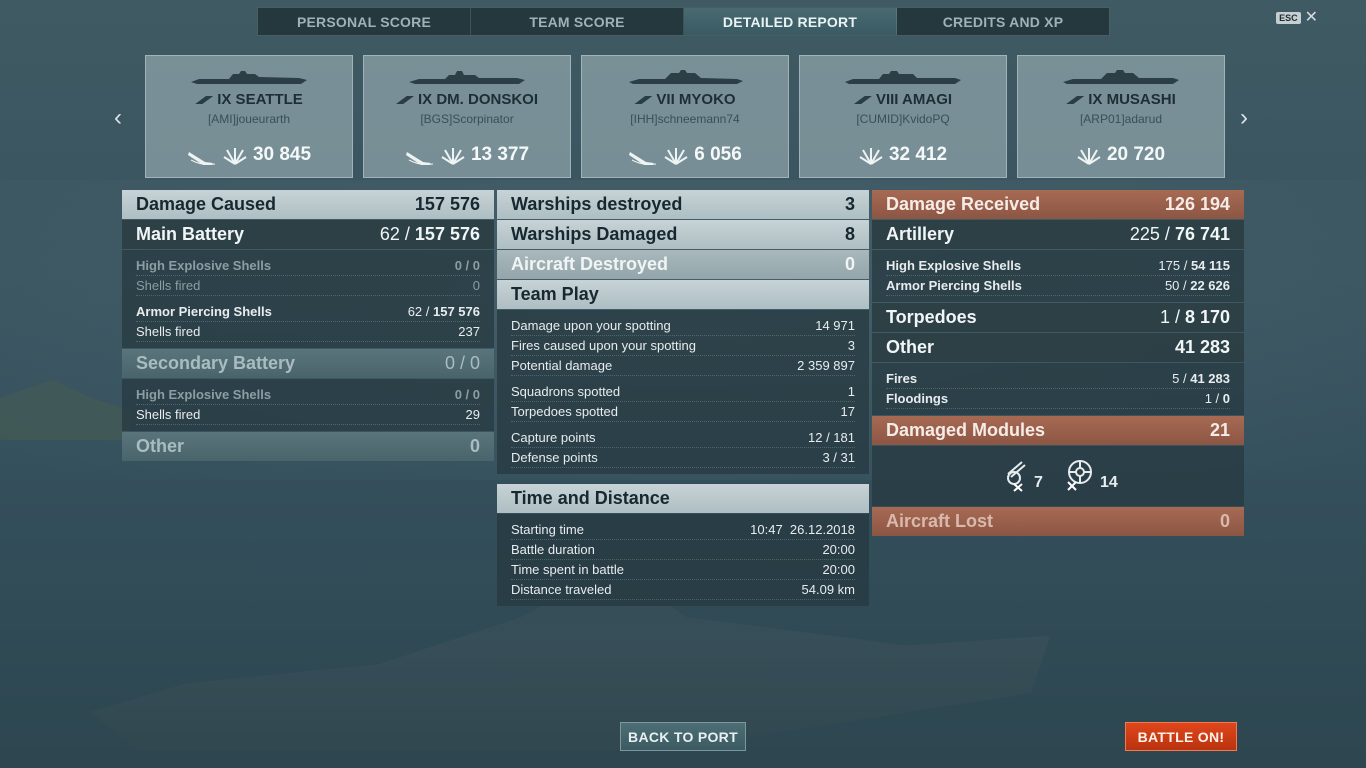 The height and width of the screenshot is (768, 1366). Describe the element at coordinates (683, 458) in the screenshot. I see `stat-row: Defense points 3 / 31` at that location.